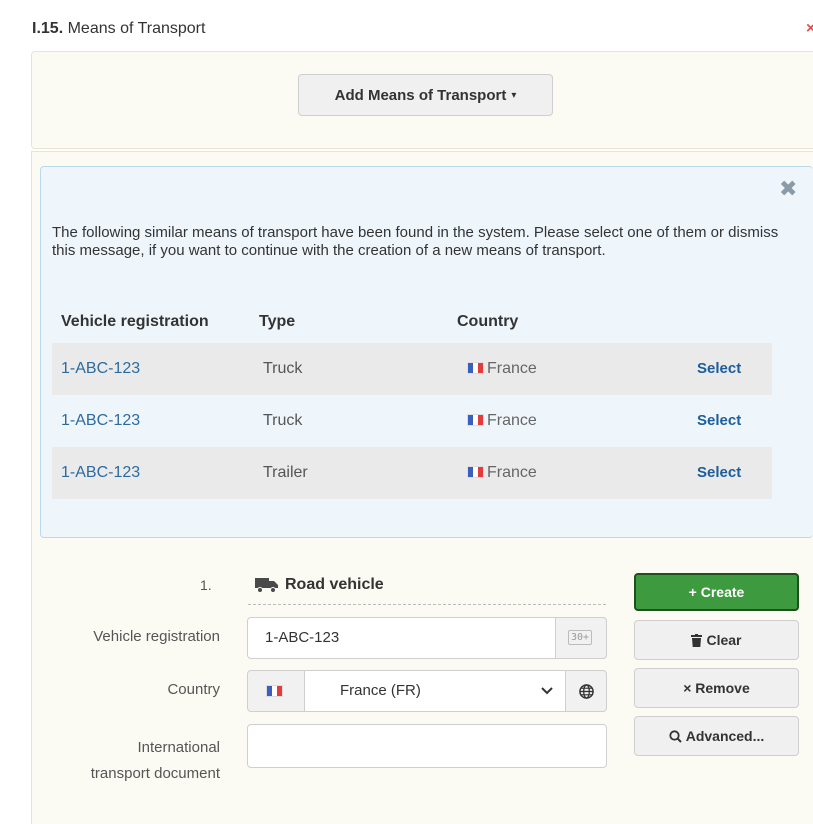 The width and height of the screenshot is (813, 824). Describe the element at coordinates (135, 321) in the screenshot. I see `header-vehicle-registration: Vehicle registration` at that location.